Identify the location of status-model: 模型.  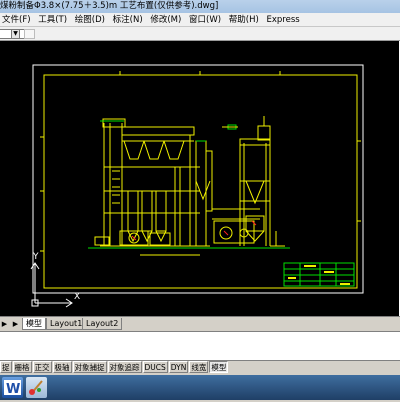
(219, 367).